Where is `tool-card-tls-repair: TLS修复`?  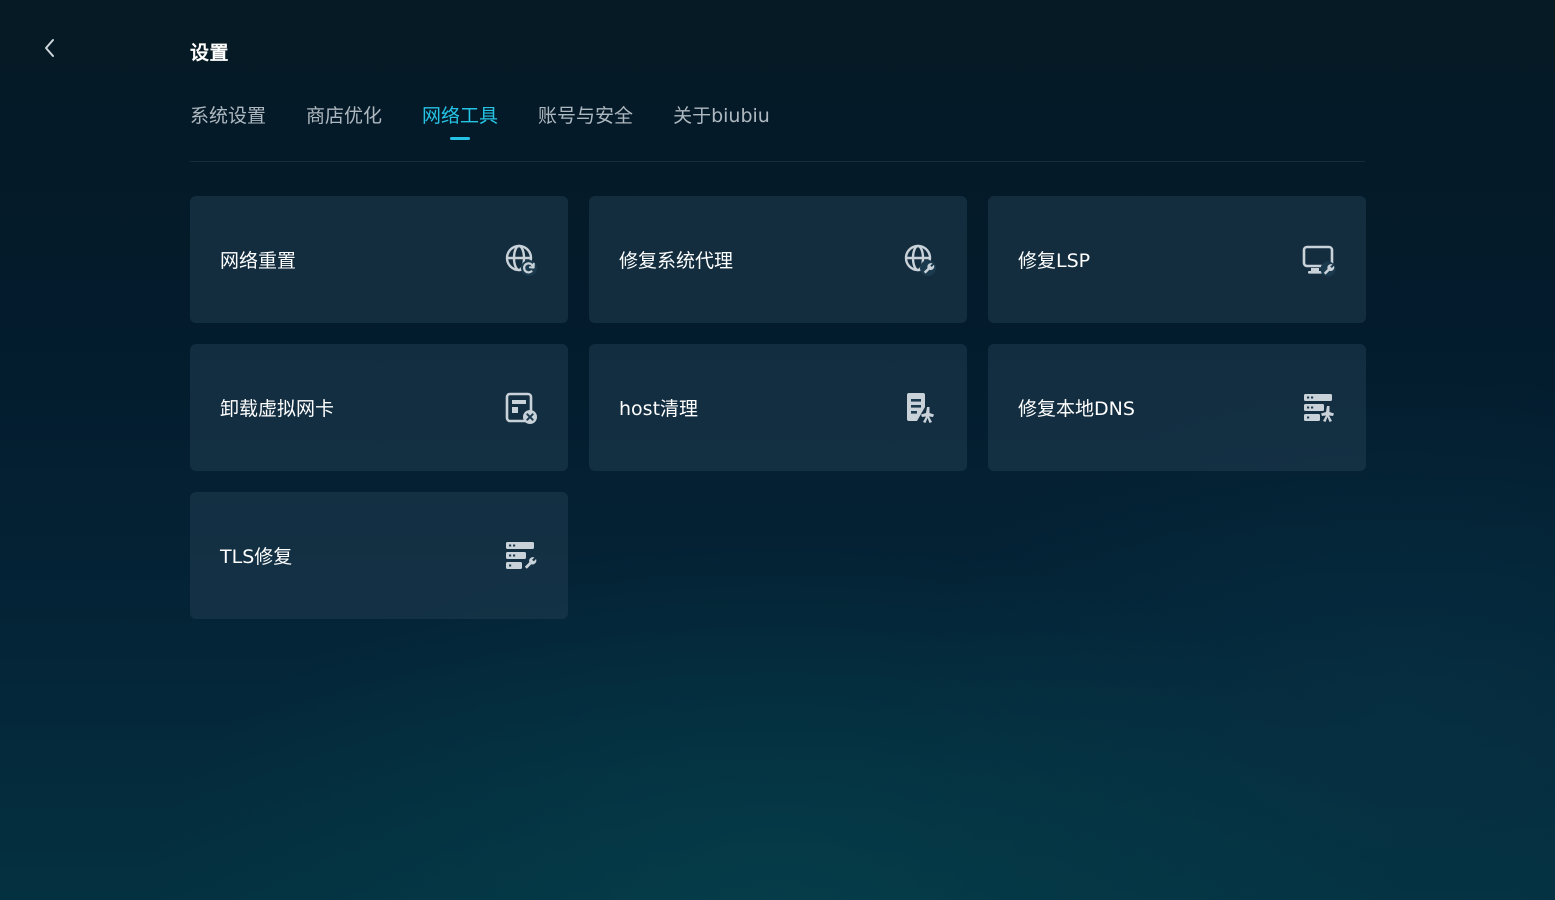 tool-card-tls-repair: TLS修复 is located at coordinates (379, 555).